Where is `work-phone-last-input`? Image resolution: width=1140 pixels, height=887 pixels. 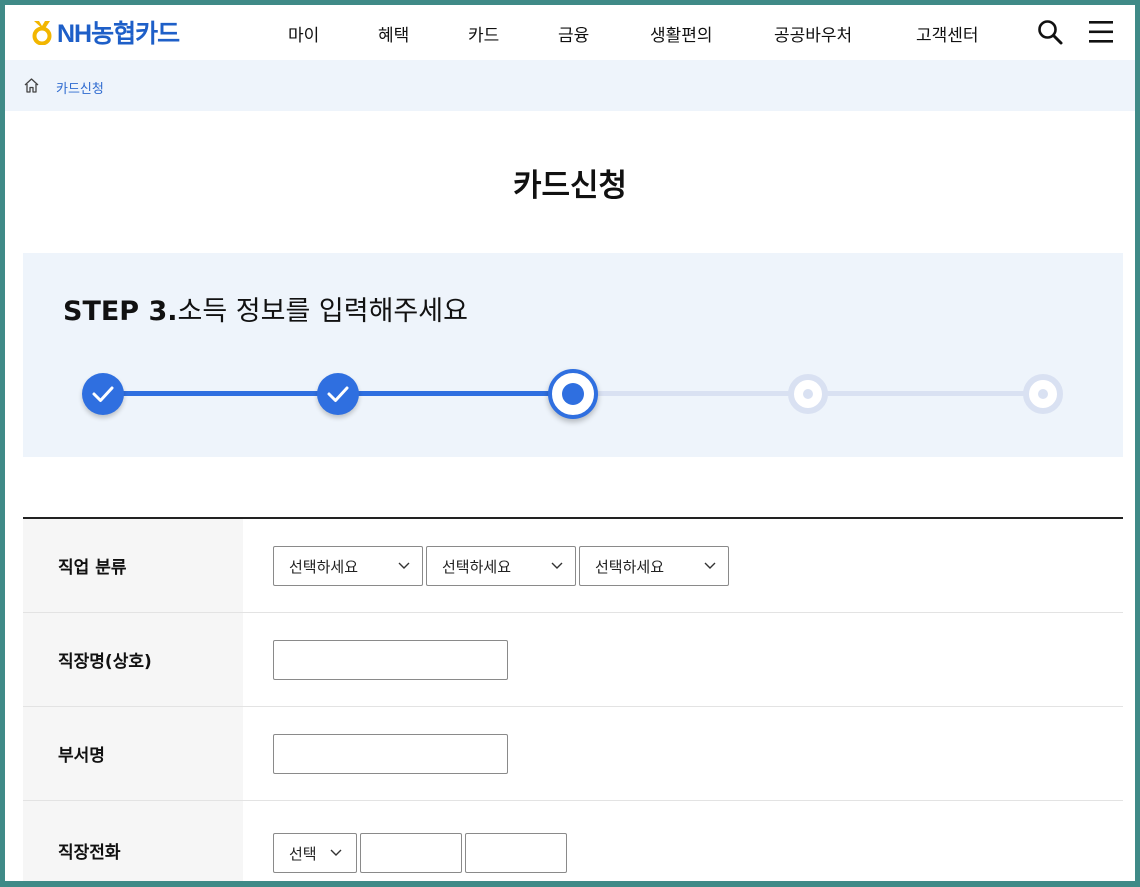 work-phone-last-input is located at coordinates (516, 853).